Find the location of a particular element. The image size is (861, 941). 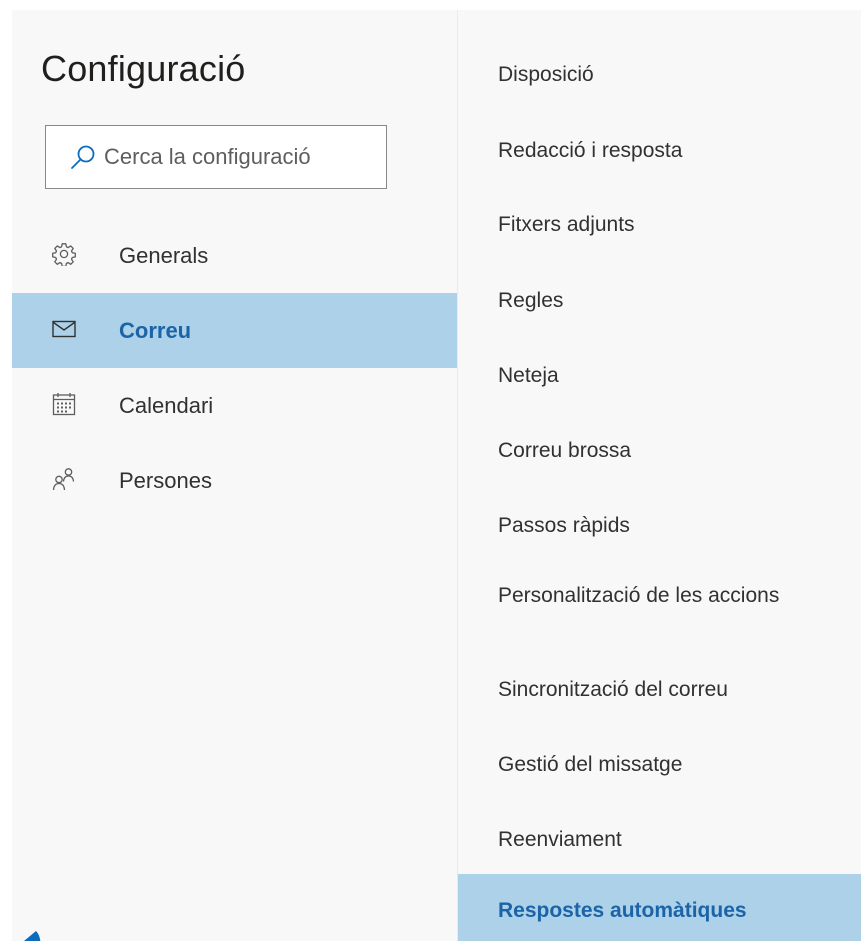

subnav-item-respostes-automatiques: Respostes automàtiques is located at coordinates (659, 907).